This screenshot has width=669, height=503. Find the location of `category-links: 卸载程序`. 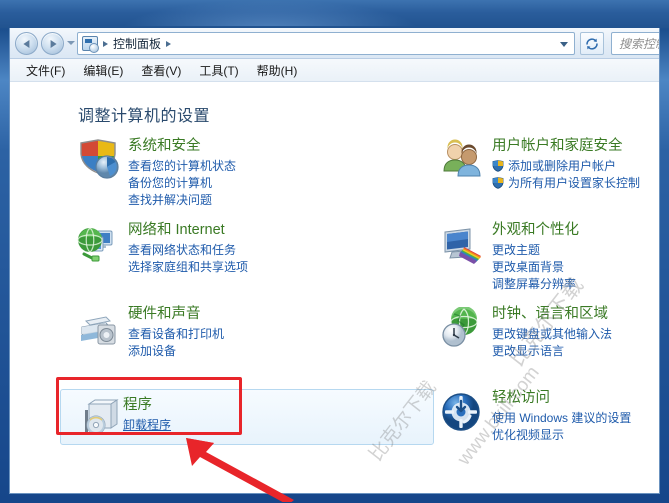

category-links: 卸载程序 is located at coordinates (278, 425).